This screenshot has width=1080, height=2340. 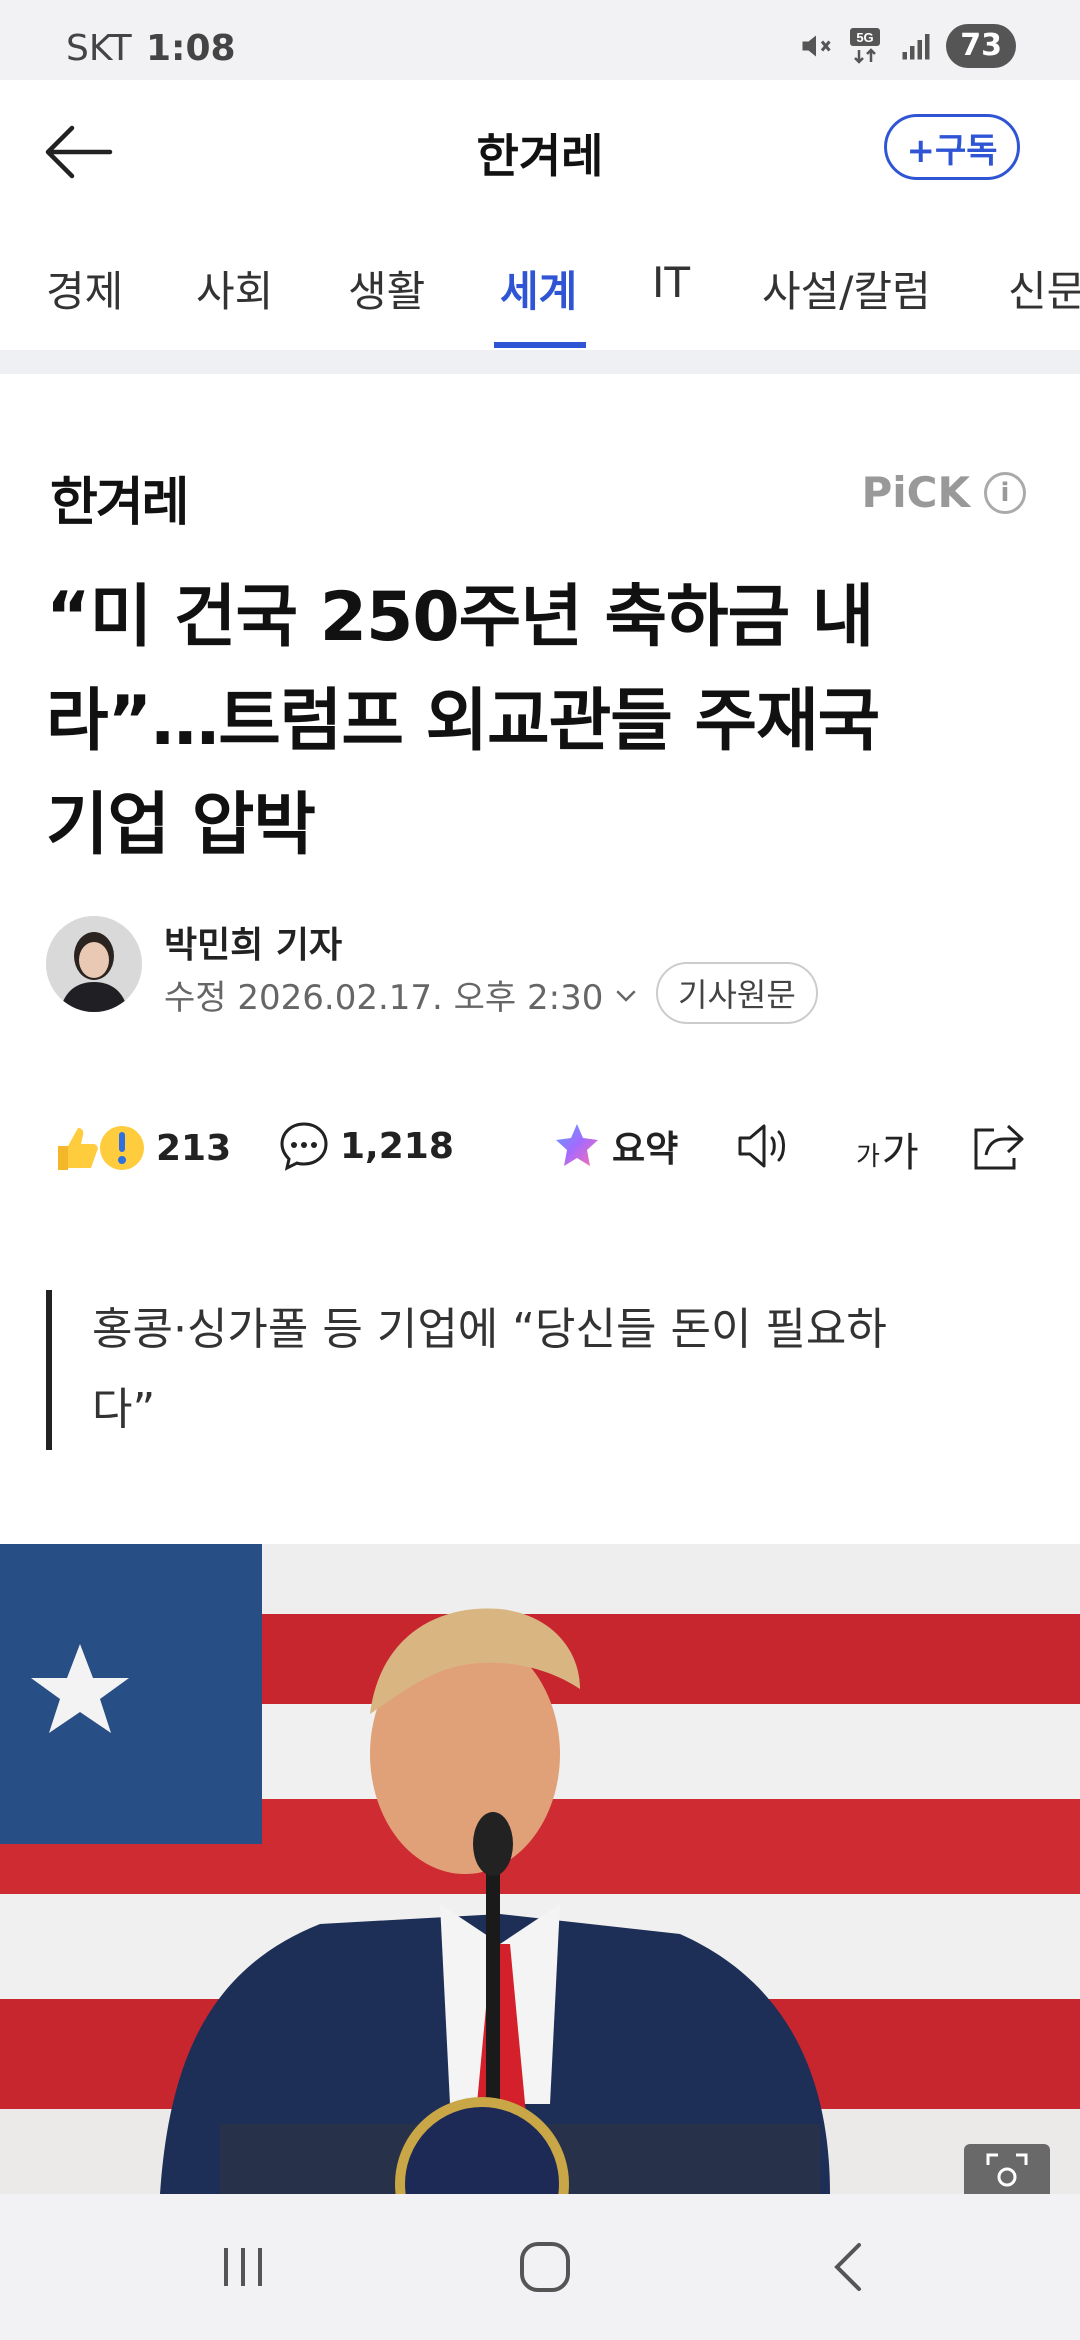 I want to click on text-to-speech-button, so click(x=766, y=1146).